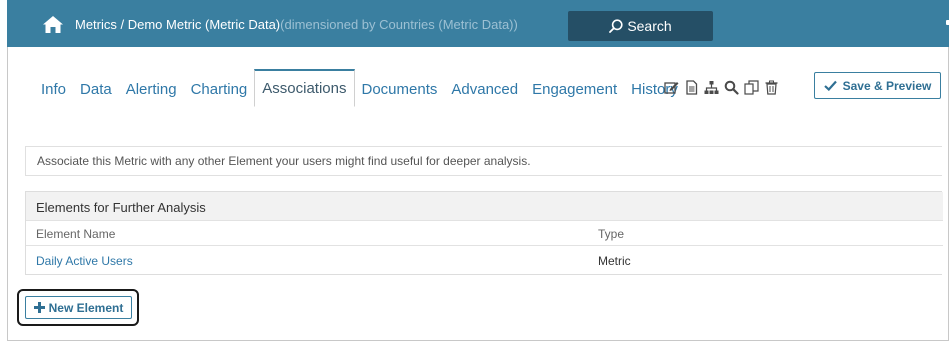  I want to click on elements-panel-title: Elements for Further Analysis, so click(121, 207).